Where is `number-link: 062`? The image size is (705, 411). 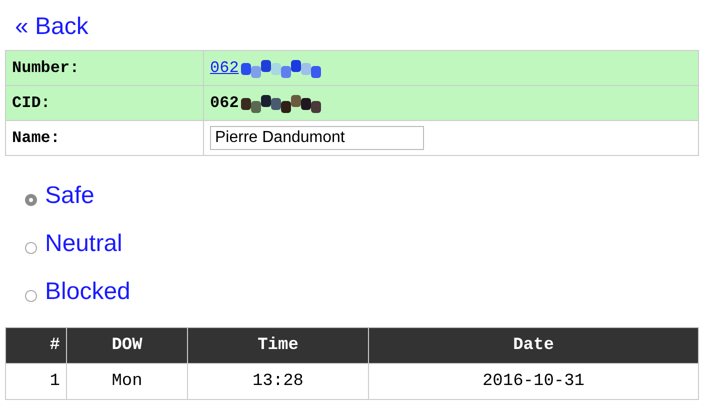
number-link: 062 is located at coordinates (224, 68).